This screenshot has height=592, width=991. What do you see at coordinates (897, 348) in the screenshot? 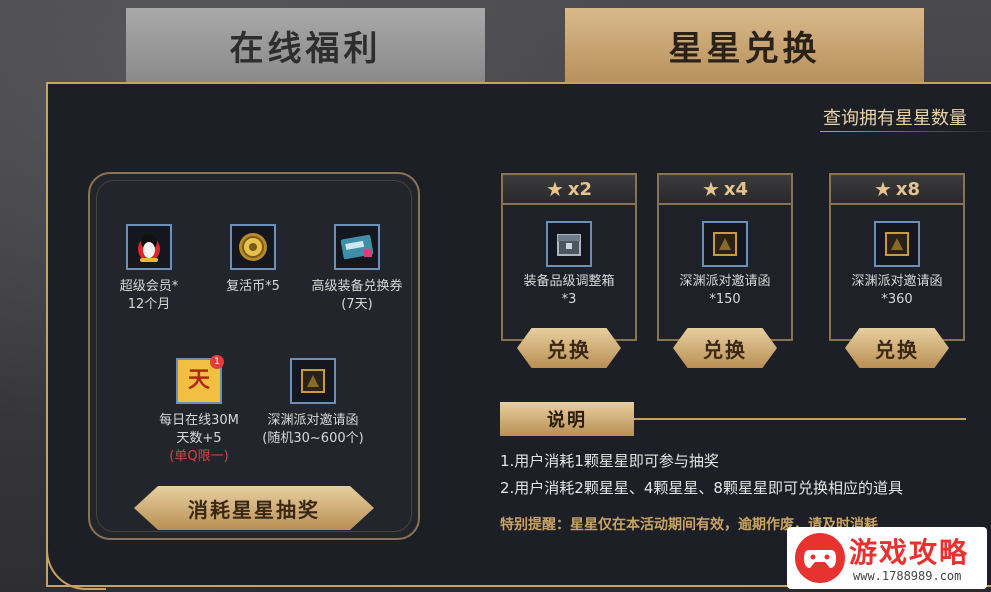
I see `exchange-button-x8: 兑换` at bounding box center [897, 348].